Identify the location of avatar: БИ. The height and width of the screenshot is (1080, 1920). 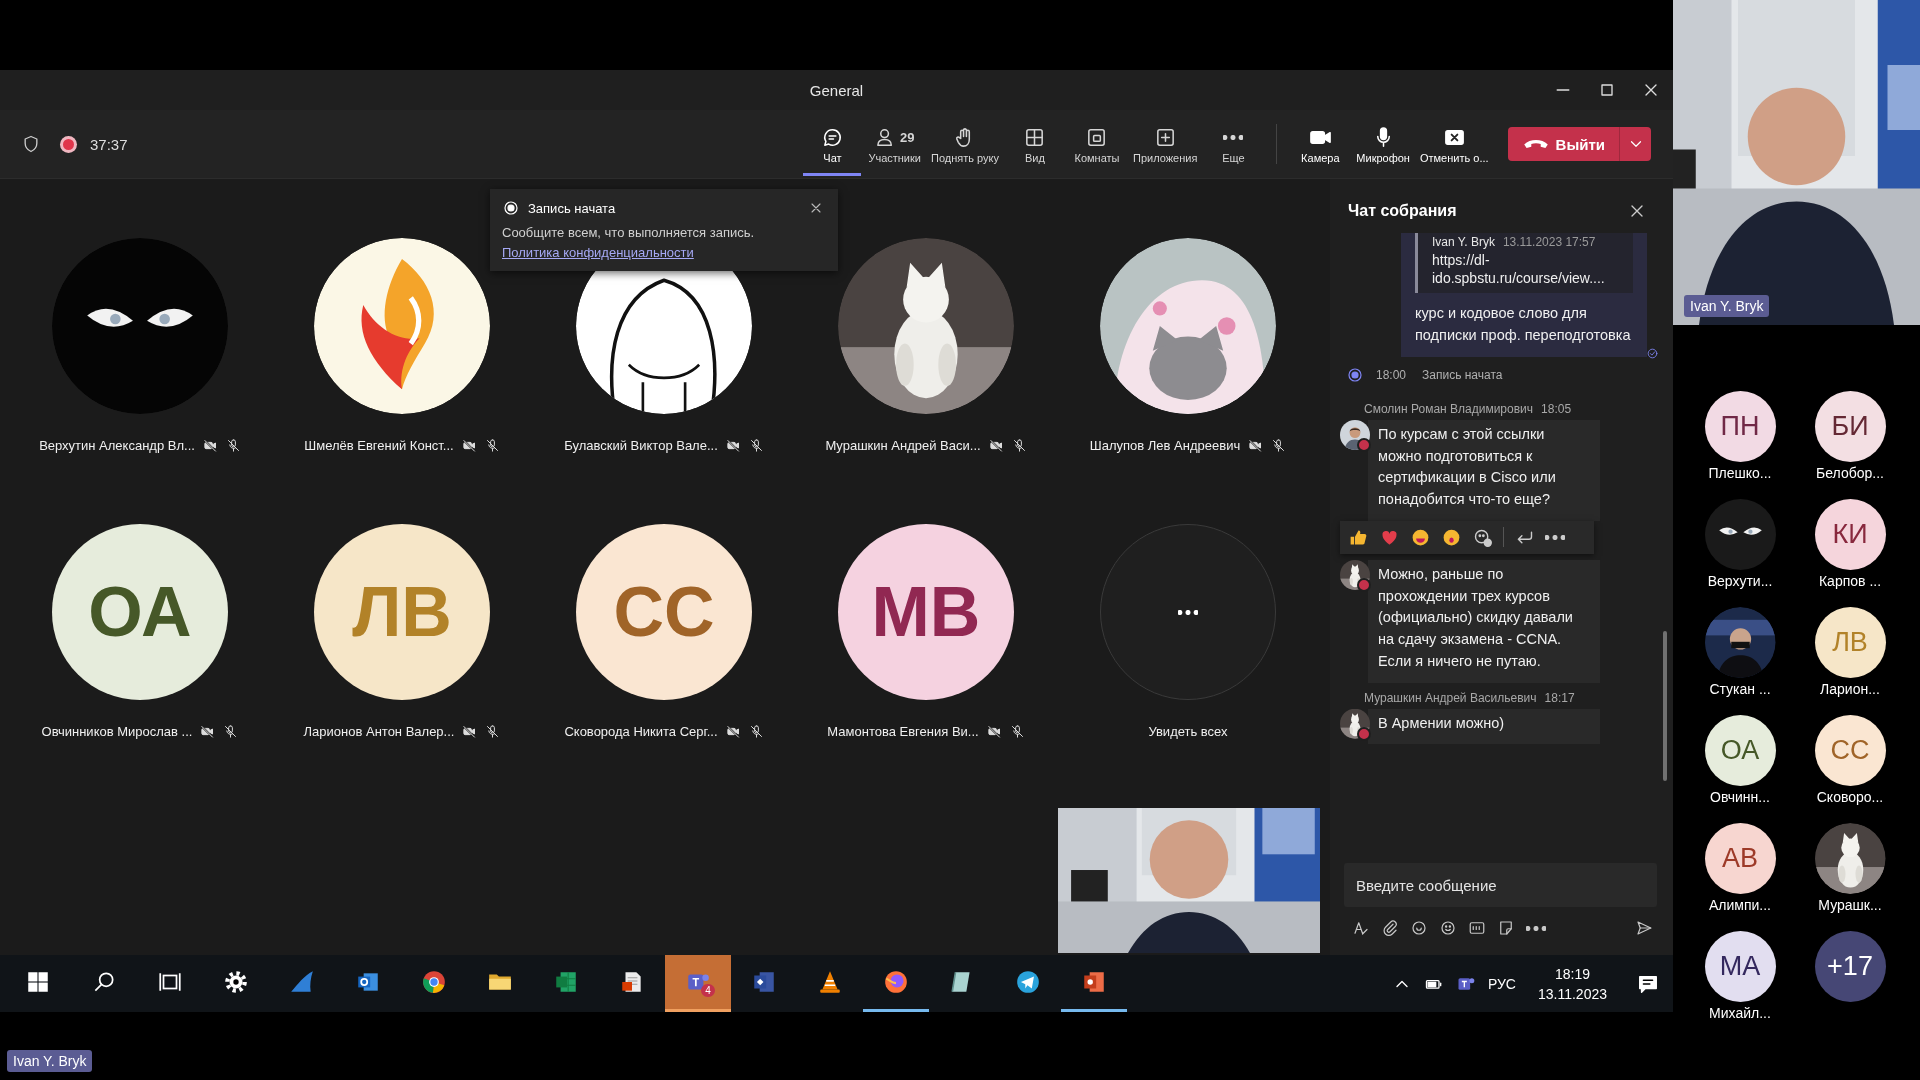
(1850, 426).